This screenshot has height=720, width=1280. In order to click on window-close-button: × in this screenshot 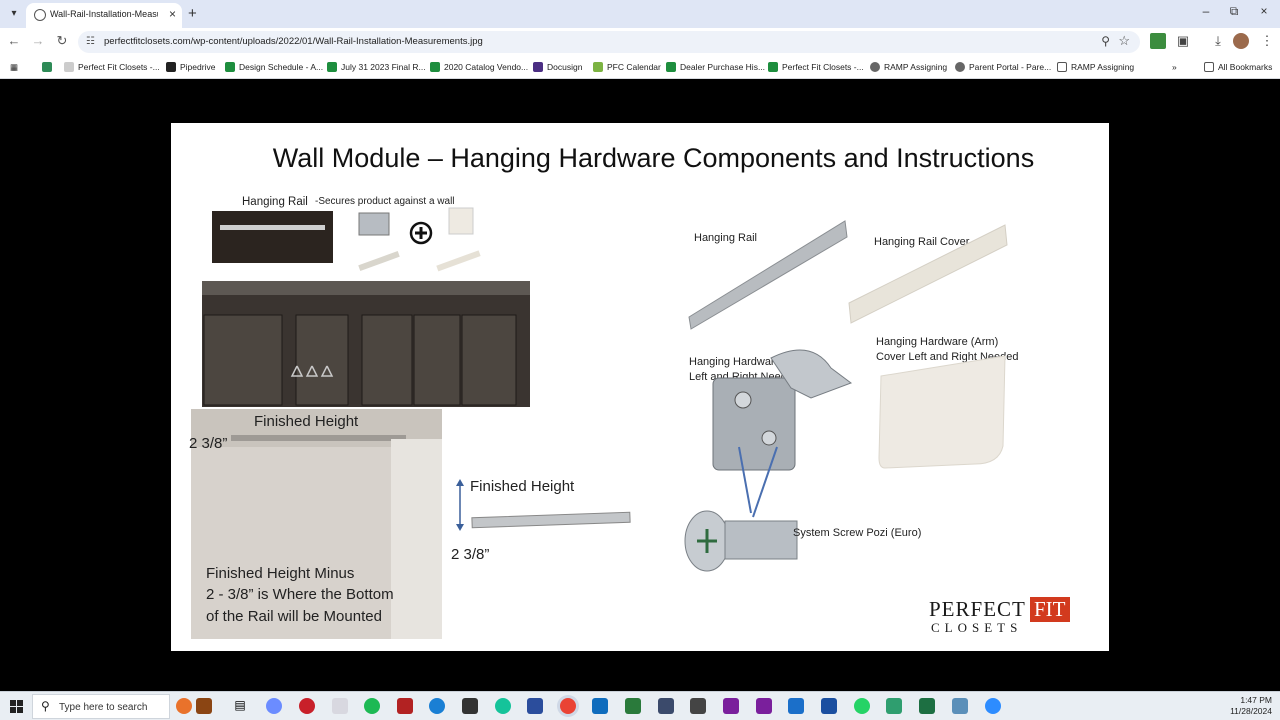, I will do `click(1264, 11)`.